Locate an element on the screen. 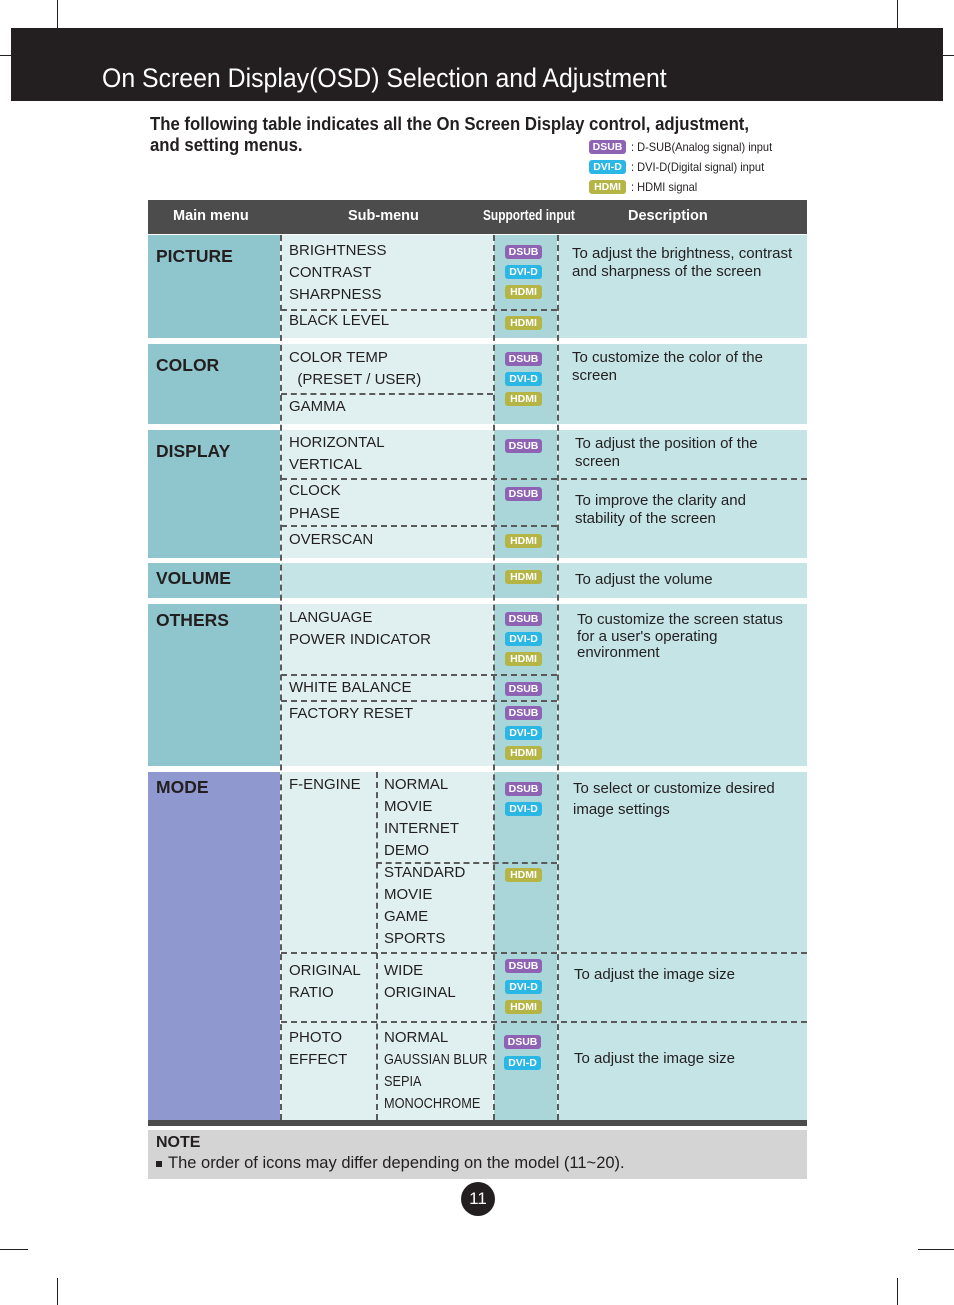  description: To adjust the image size is located at coordinates (654, 1058).